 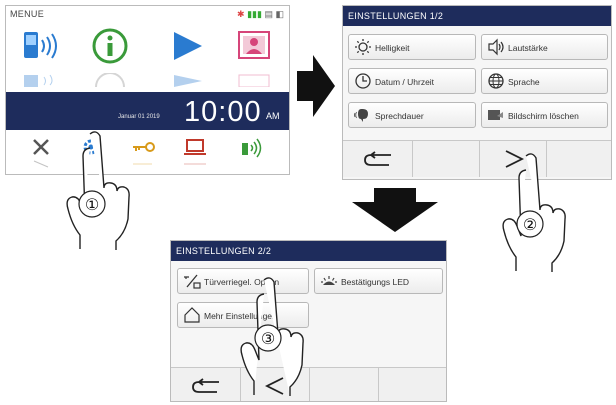 What do you see at coordinates (192, 281) in the screenshot?
I see `door-lock-icon` at bounding box center [192, 281].